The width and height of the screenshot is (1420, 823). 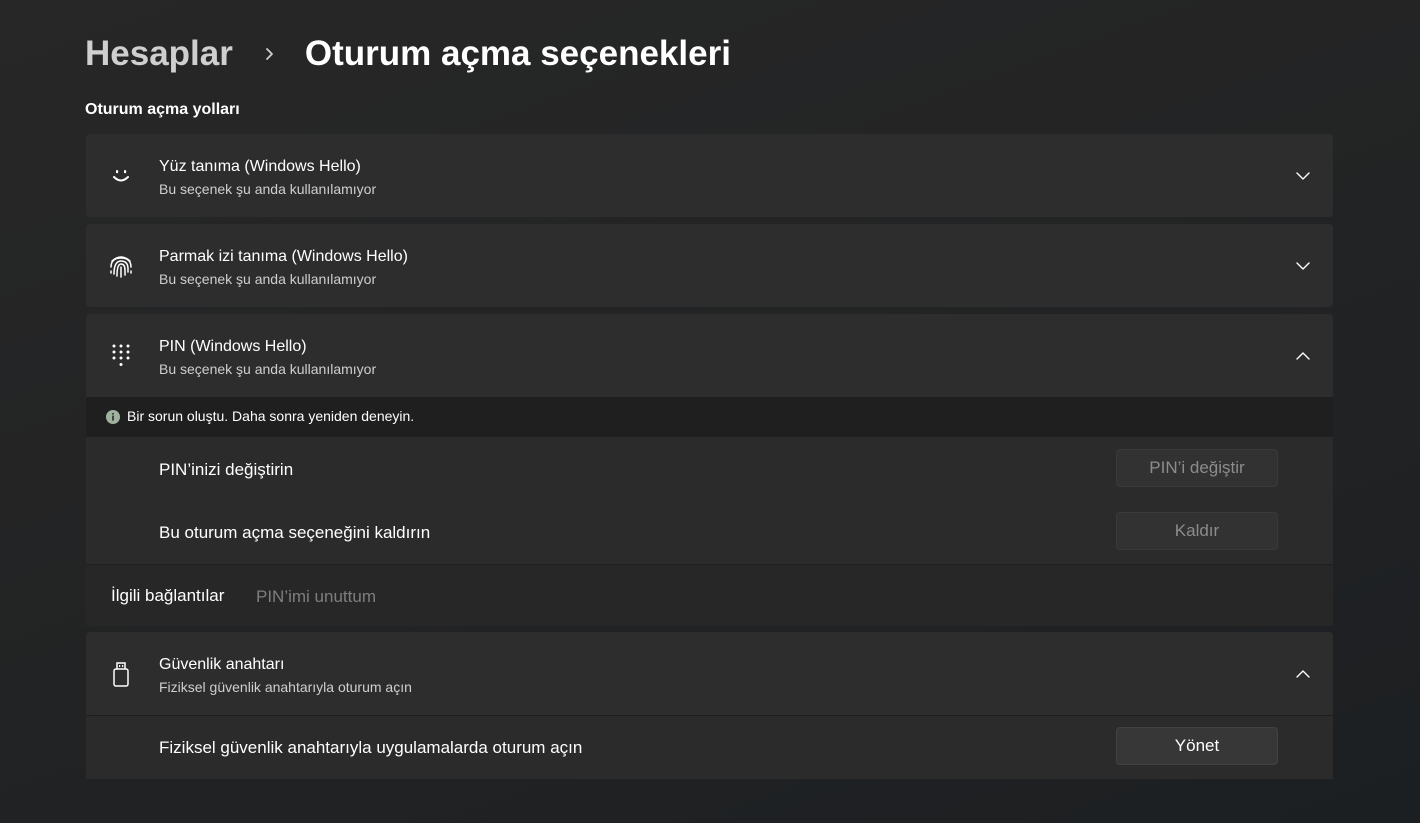 What do you see at coordinates (517, 53) in the screenshot?
I see `page-title: Oturum açma seçenekleri` at bounding box center [517, 53].